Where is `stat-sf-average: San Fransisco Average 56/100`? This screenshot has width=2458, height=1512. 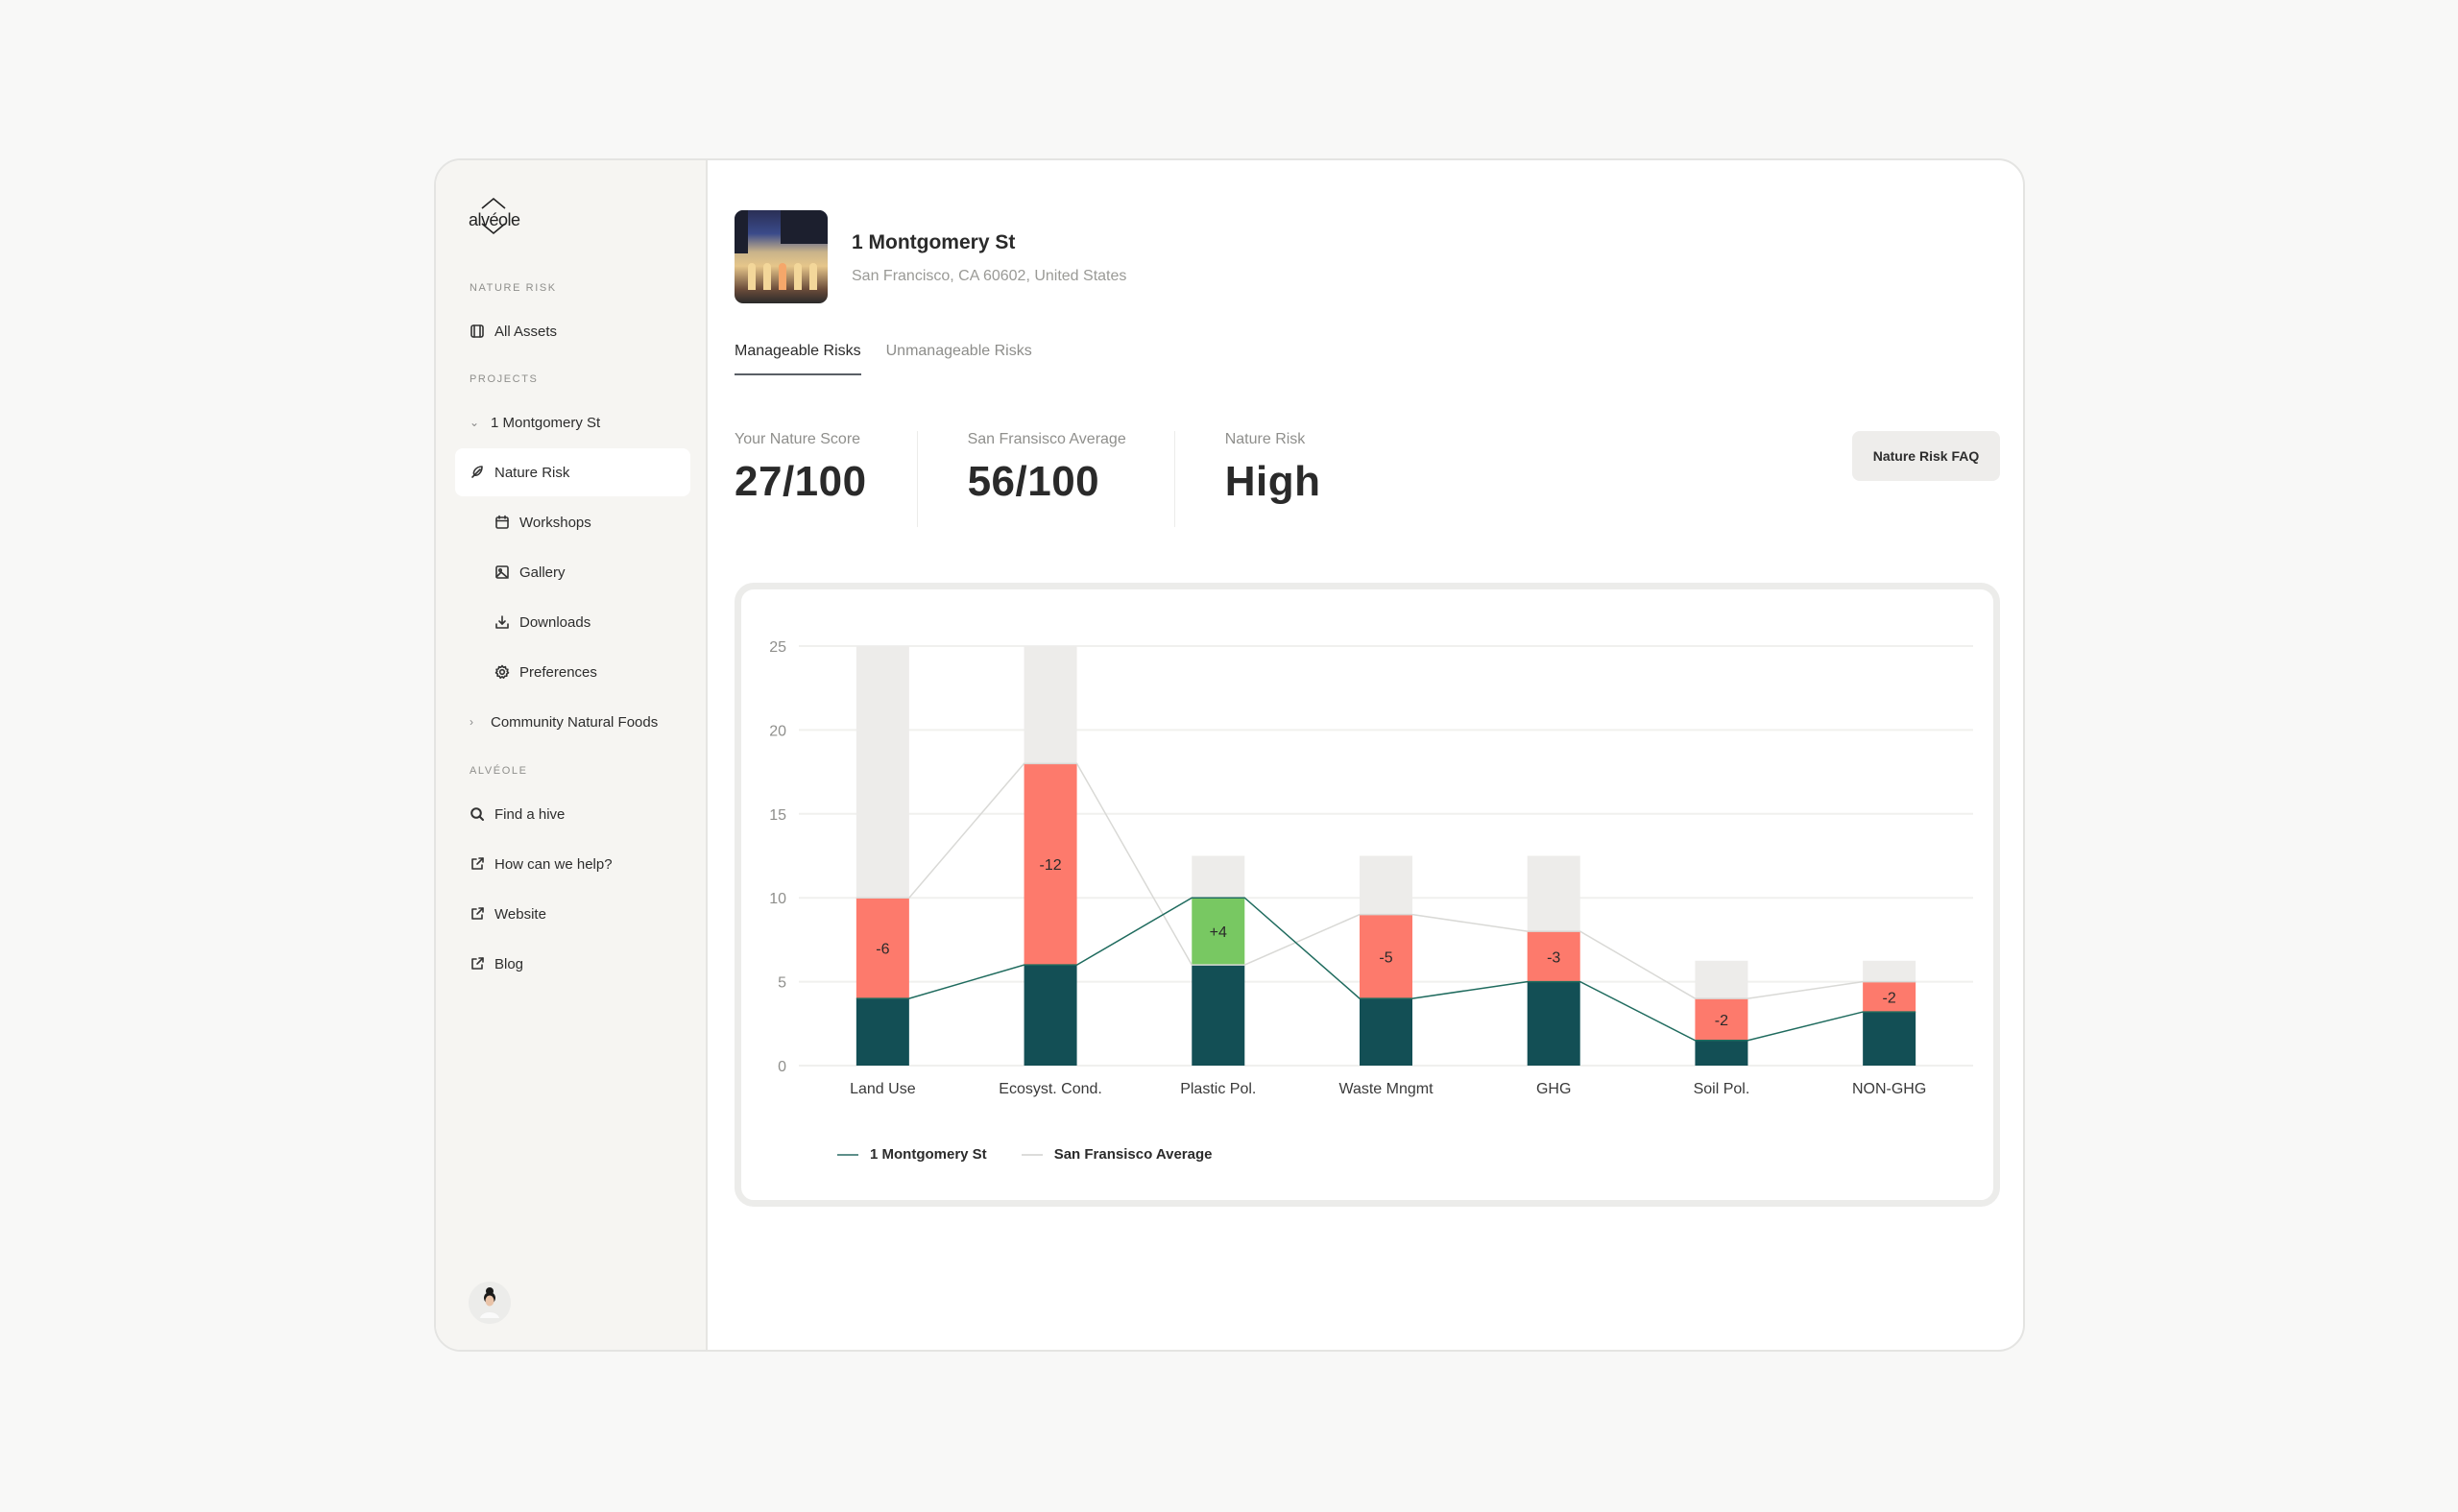 stat-sf-average: San Fransisco Average 56/100 is located at coordinates (1047, 479).